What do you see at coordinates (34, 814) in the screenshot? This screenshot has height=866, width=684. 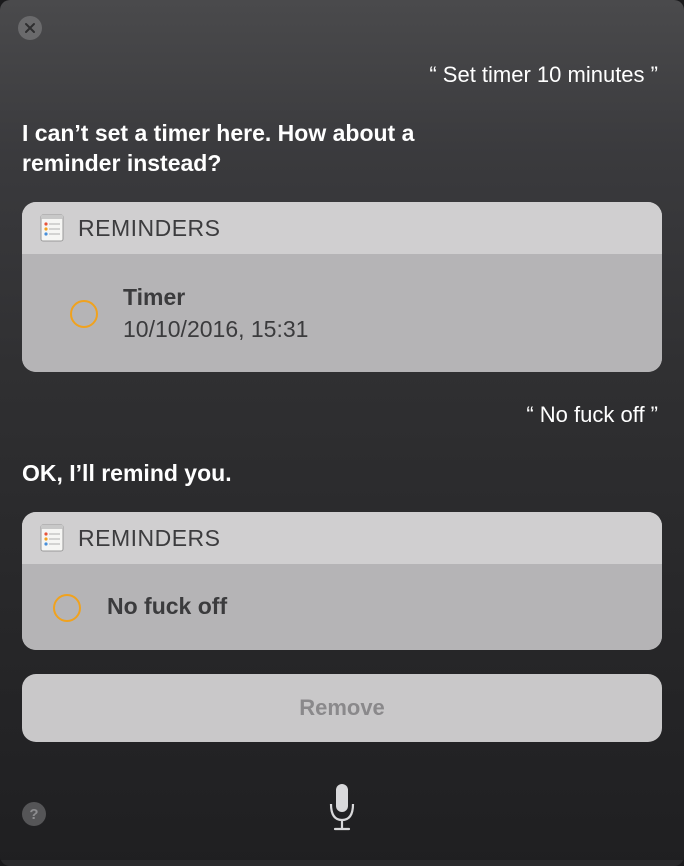 I see `help-button: ?` at bounding box center [34, 814].